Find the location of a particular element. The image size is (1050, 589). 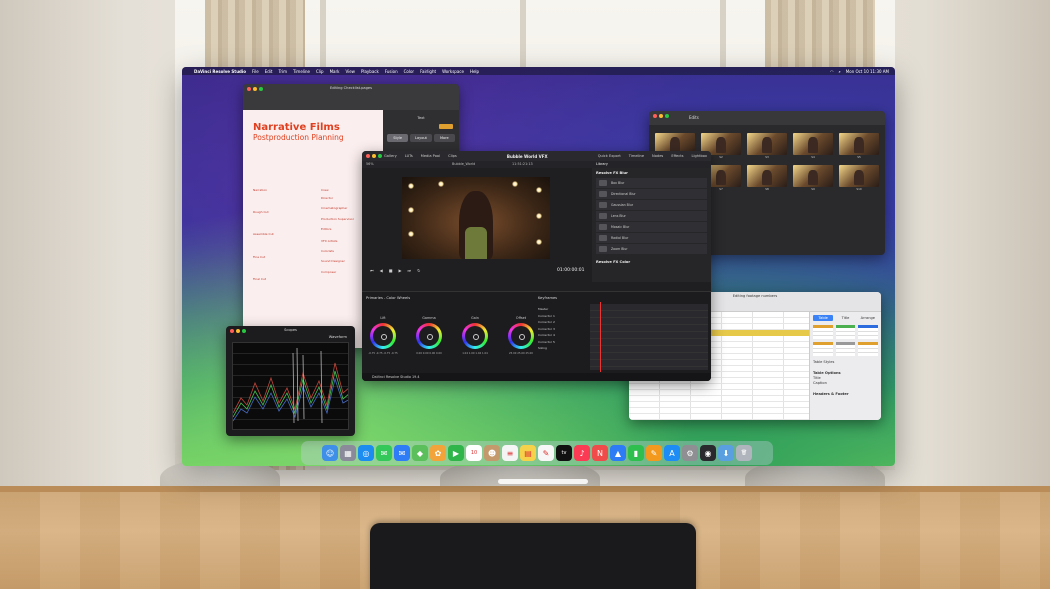

tab-nodes: Nodes is located at coordinates (657, 156).